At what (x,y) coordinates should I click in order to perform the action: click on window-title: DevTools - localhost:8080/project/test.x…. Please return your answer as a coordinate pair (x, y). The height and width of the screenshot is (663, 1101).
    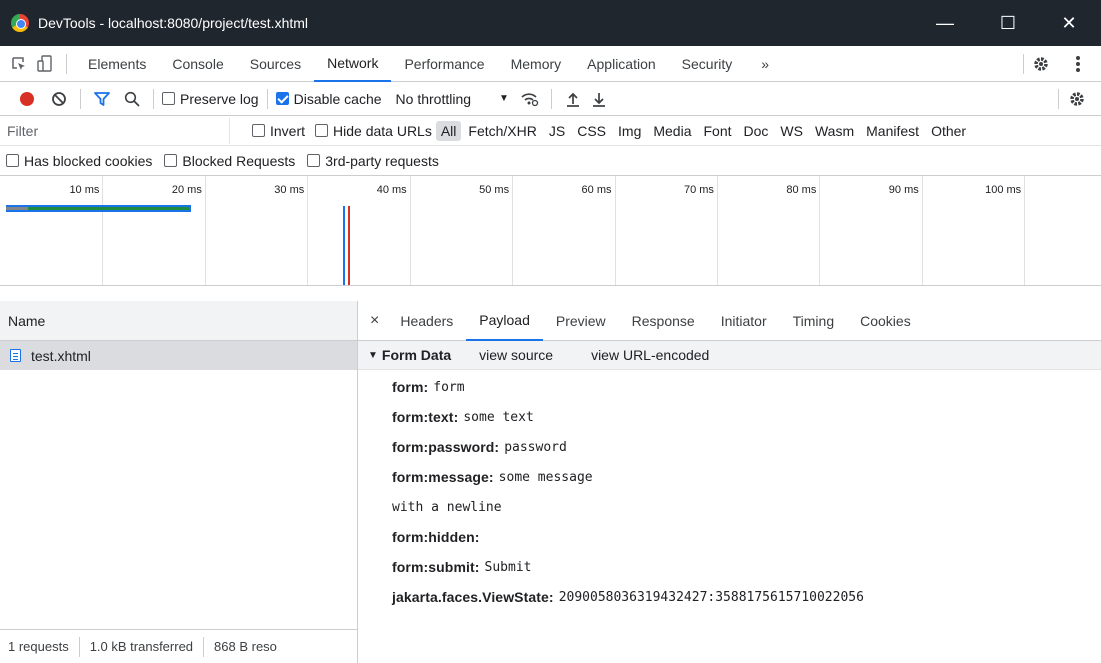
    Looking at the image, I should click on (173, 23).